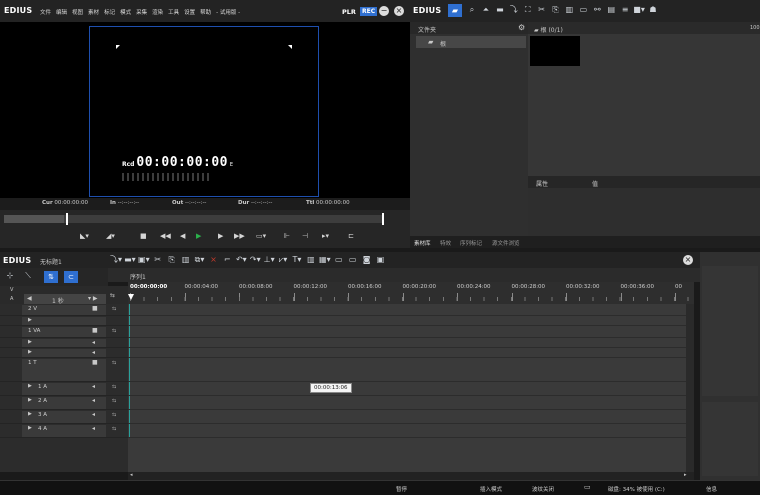 The image size is (760, 495). I want to click on menu-item: 帮助, so click(205, 12).